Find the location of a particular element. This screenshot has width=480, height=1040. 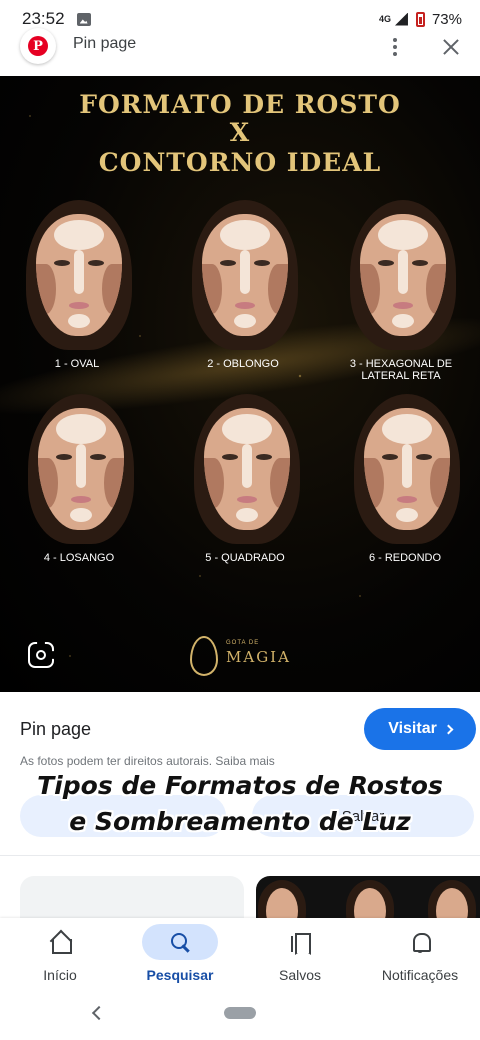

network-type: 4G is located at coordinates (384, 19).